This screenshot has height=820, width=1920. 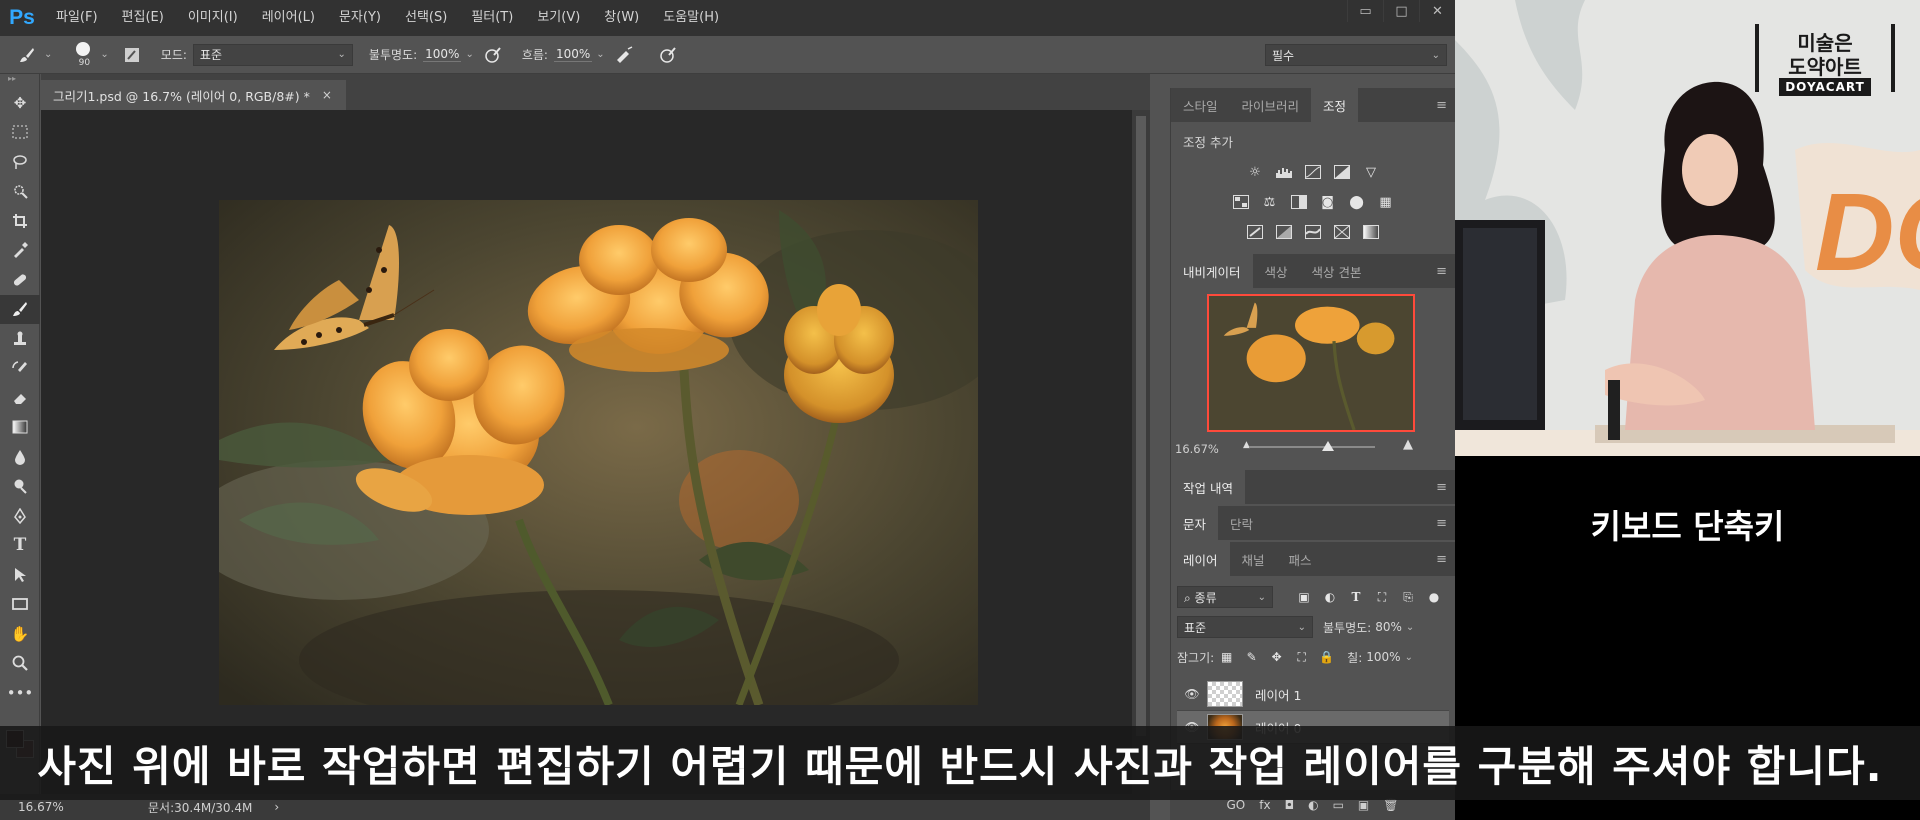 I want to click on filter-shape-icon: ⛶, so click(x=1382, y=597).